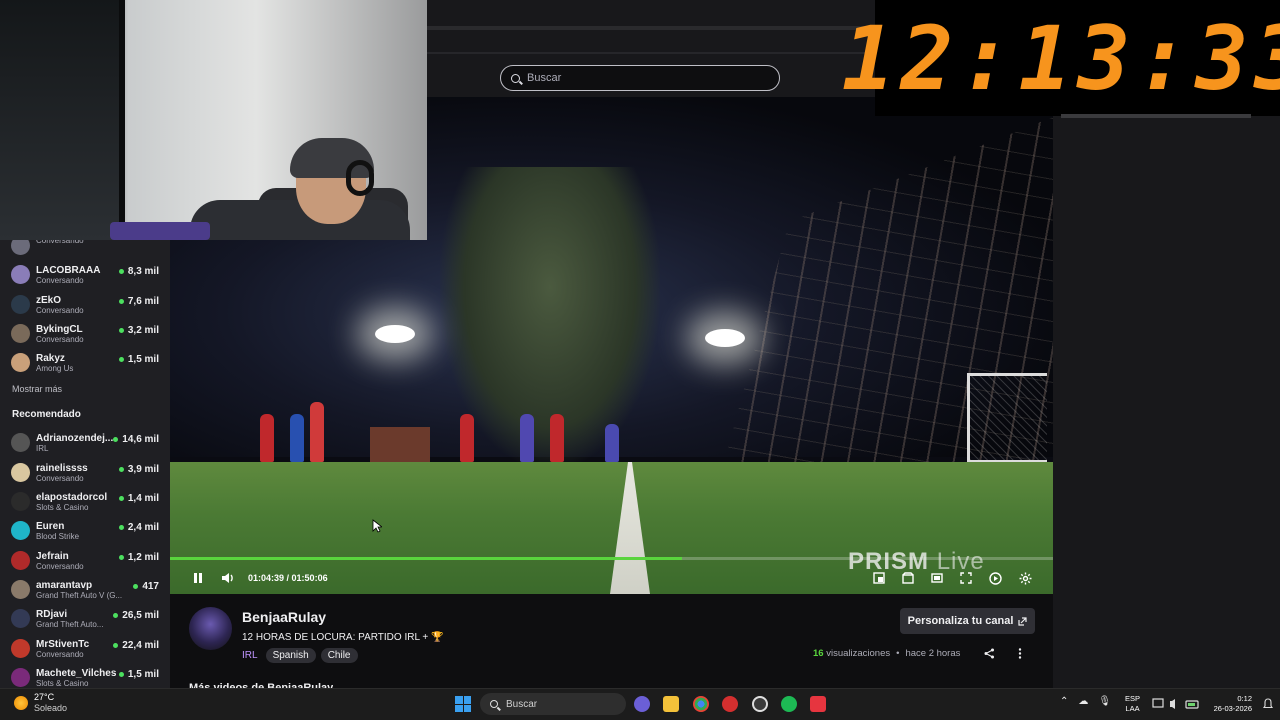 The width and height of the screenshot is (1280, 720). Describe the element at coordinates (138, 557) in the screenshot. I see `viewer-count: 1,2 mil` at that location.